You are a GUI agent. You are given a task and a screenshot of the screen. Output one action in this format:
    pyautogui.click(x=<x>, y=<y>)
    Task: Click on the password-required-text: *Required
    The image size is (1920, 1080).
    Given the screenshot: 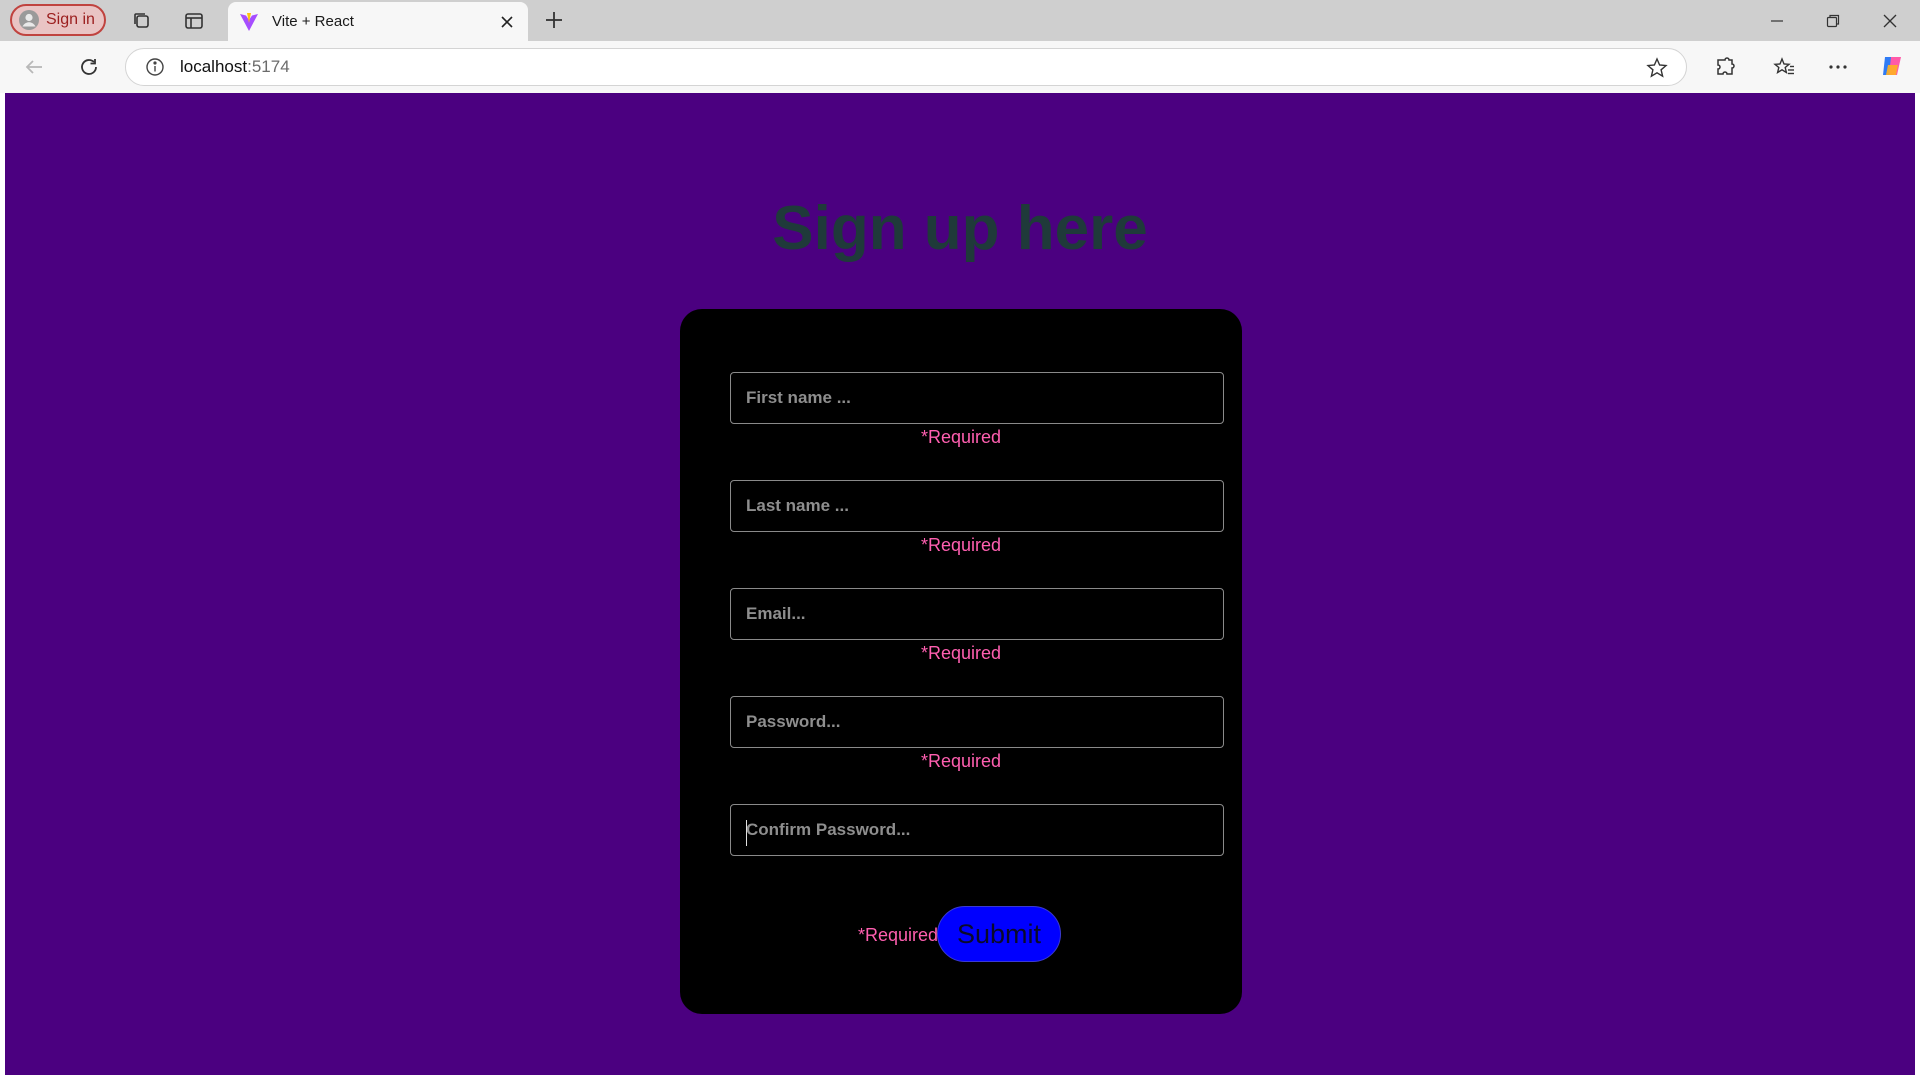 What is the action you would take?
    pyautogui.click(x=961, y=761)
    